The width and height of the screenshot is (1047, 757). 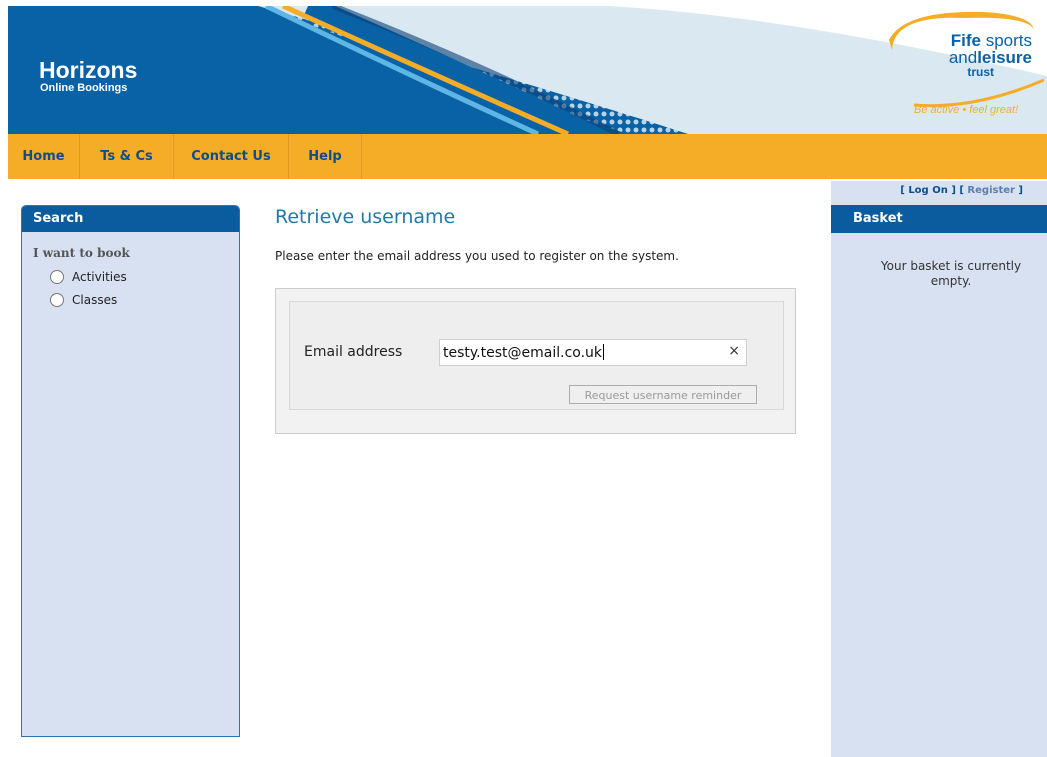 What do you see at coordinates (353, 352) in the screenshot?
I see `email-label: Email address` at bounding box center [353, 352].